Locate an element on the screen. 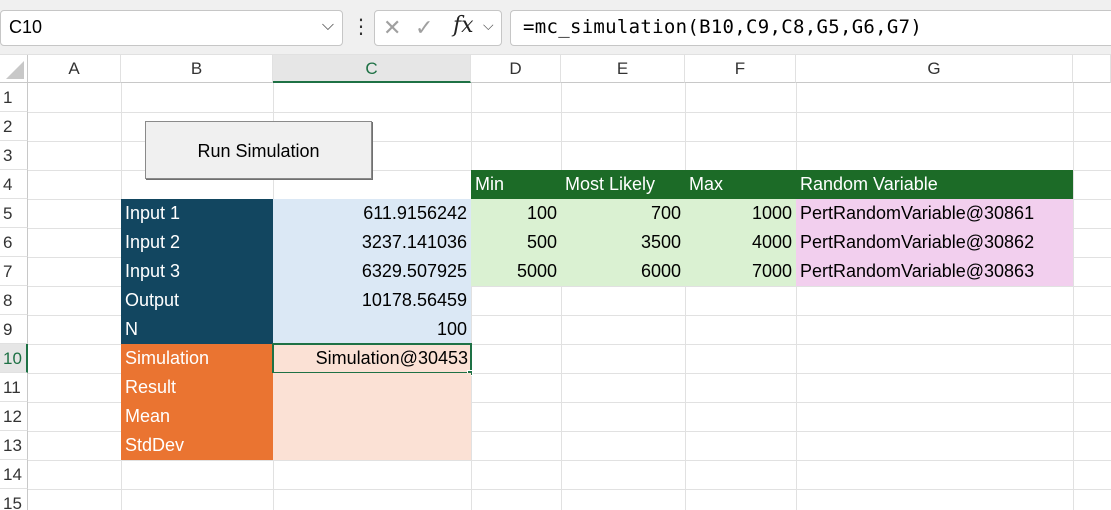 This screenshot has height=510, width=1111. header-max: Max is located at coordinates (740, 184).